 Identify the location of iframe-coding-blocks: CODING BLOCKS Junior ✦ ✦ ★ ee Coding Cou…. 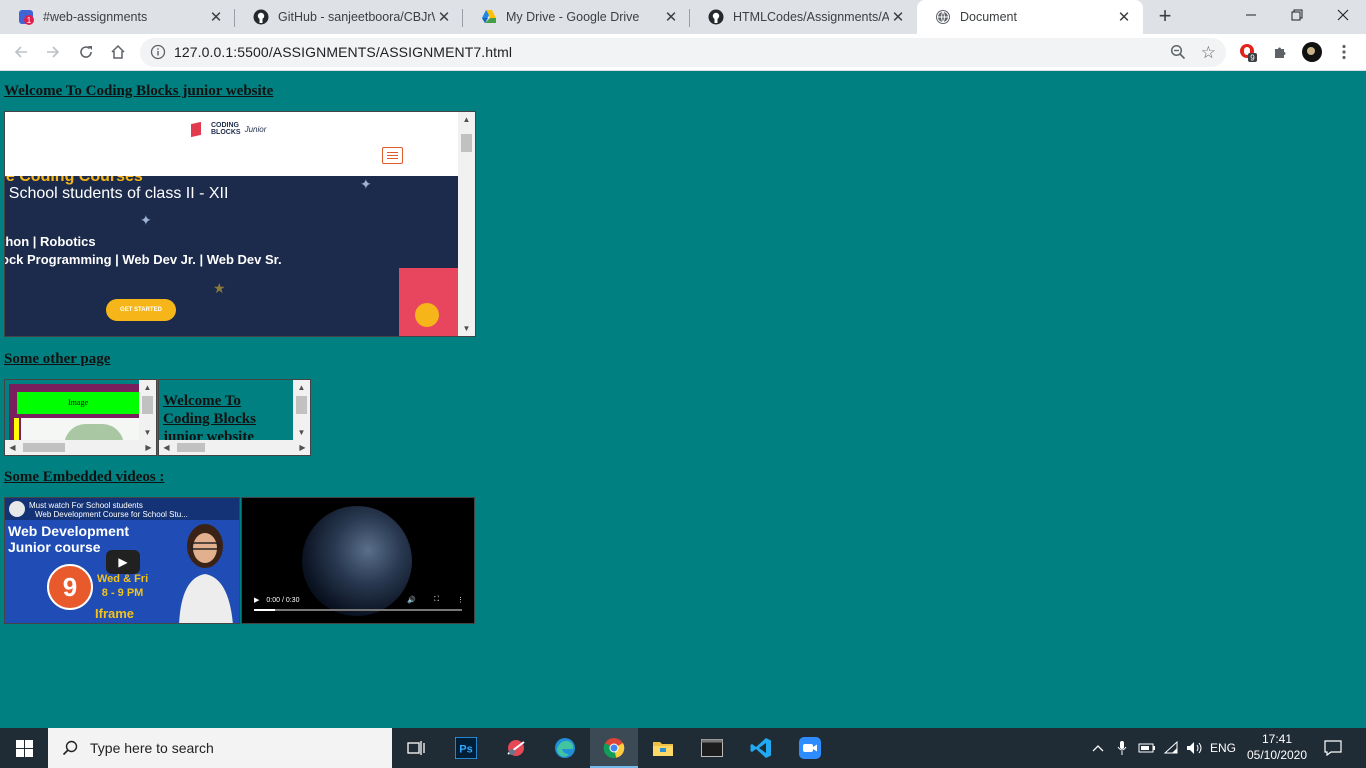
(240, 224).